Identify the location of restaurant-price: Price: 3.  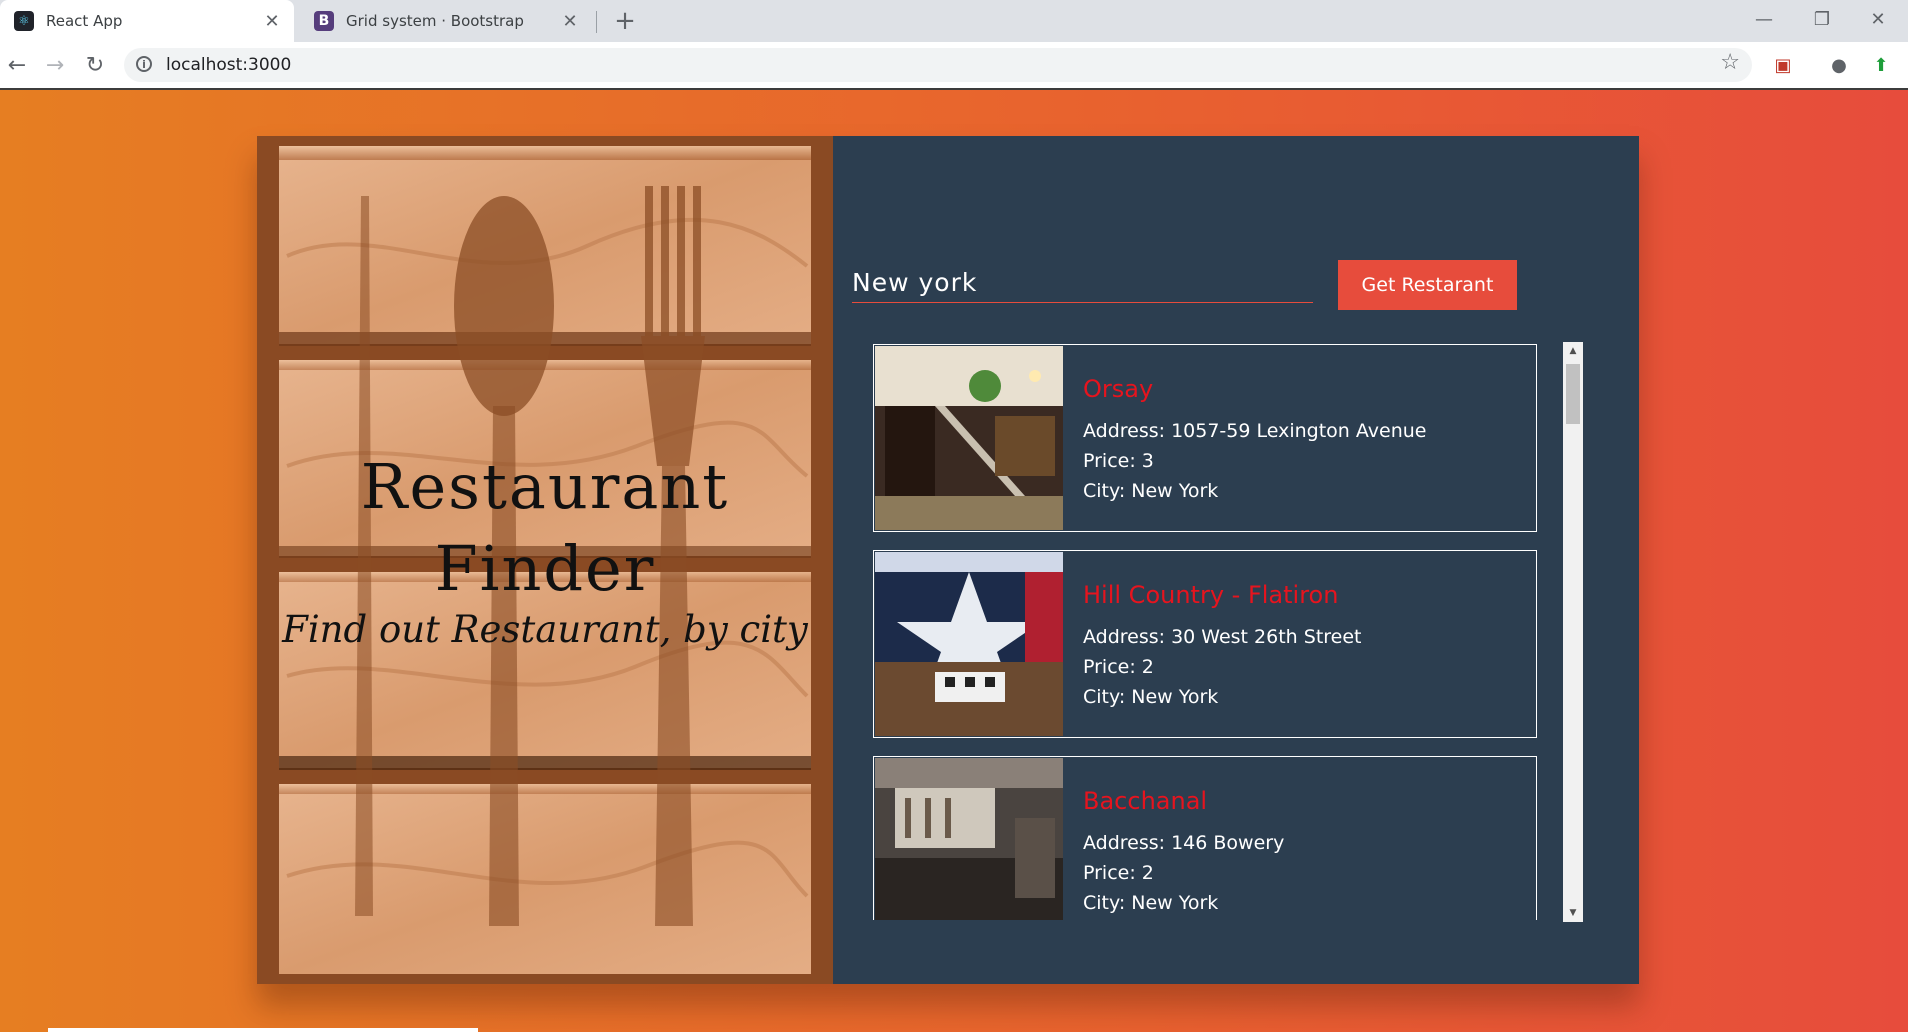
(1118, 461).